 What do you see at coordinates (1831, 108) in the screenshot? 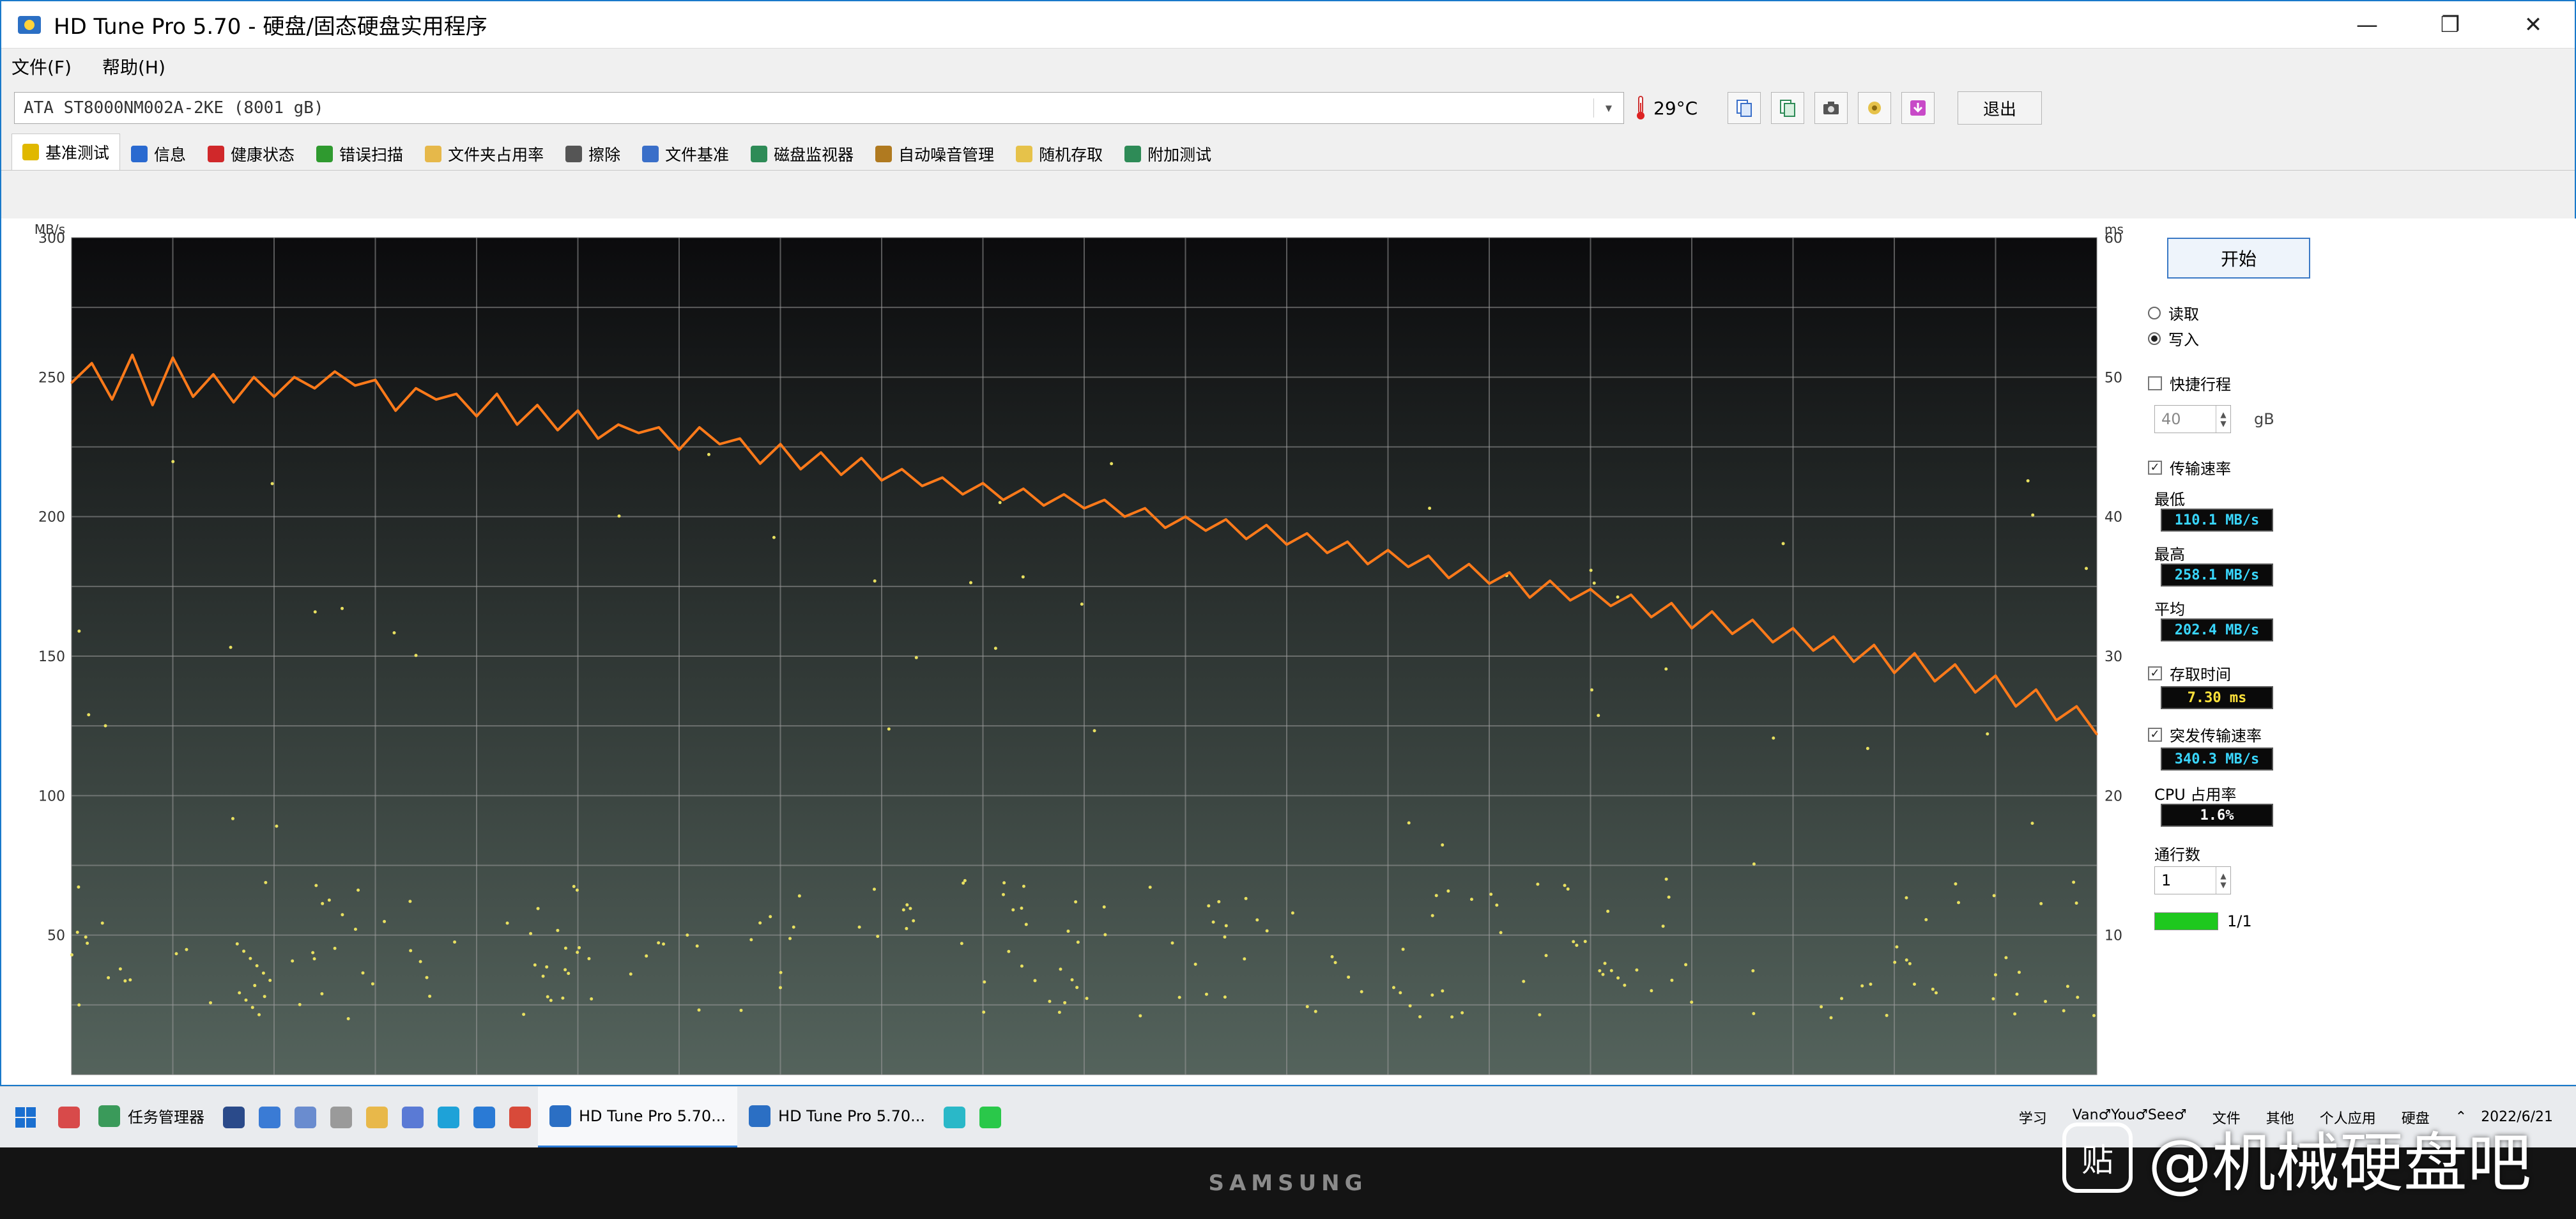
I see `screenshot-button` at bounding box center [1831, 108].